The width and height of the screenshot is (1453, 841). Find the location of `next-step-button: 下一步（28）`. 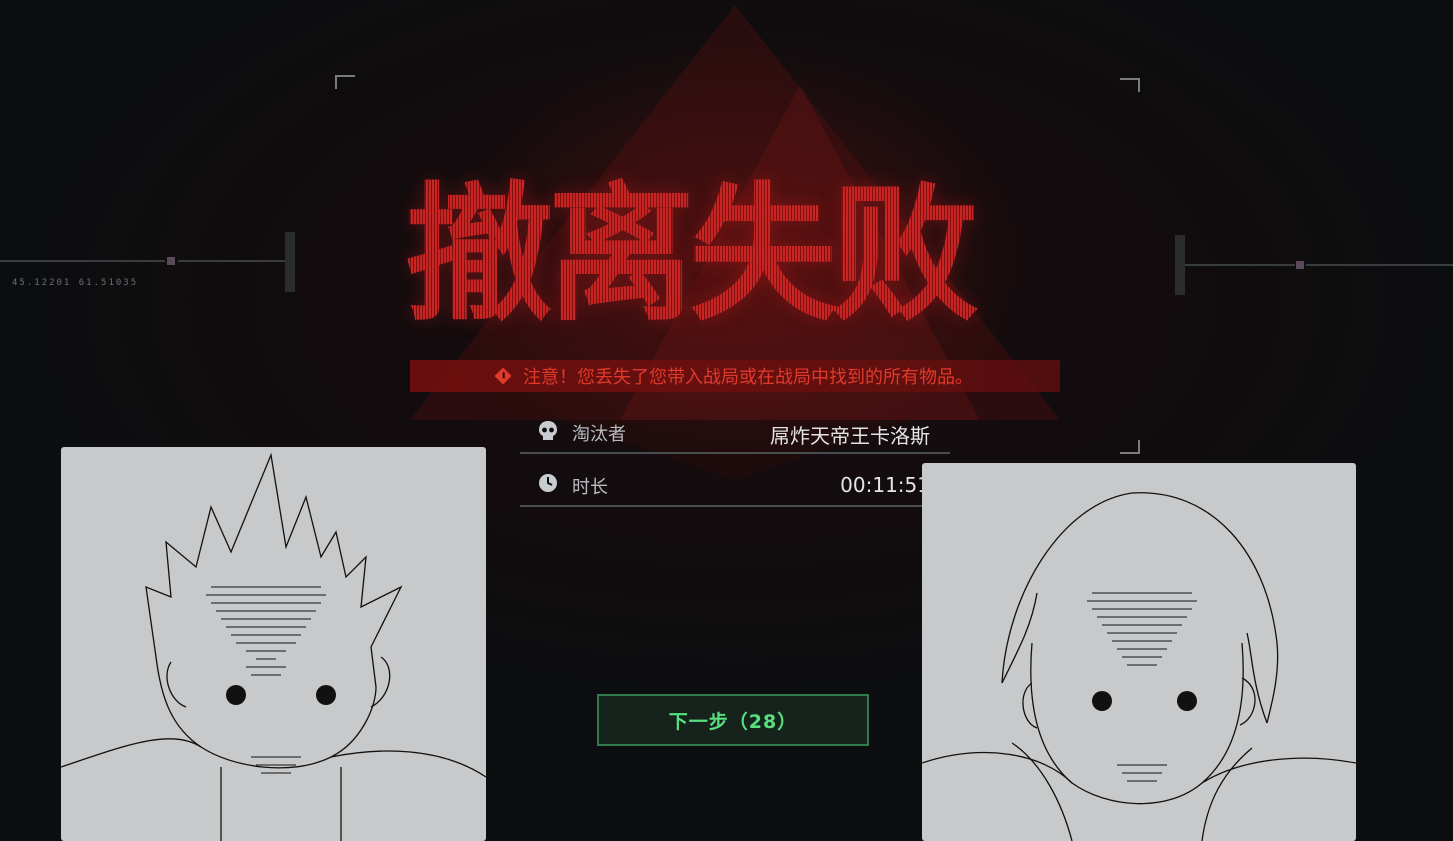

next-step-button: 下一步（28） is located at coordinates (733, 720).